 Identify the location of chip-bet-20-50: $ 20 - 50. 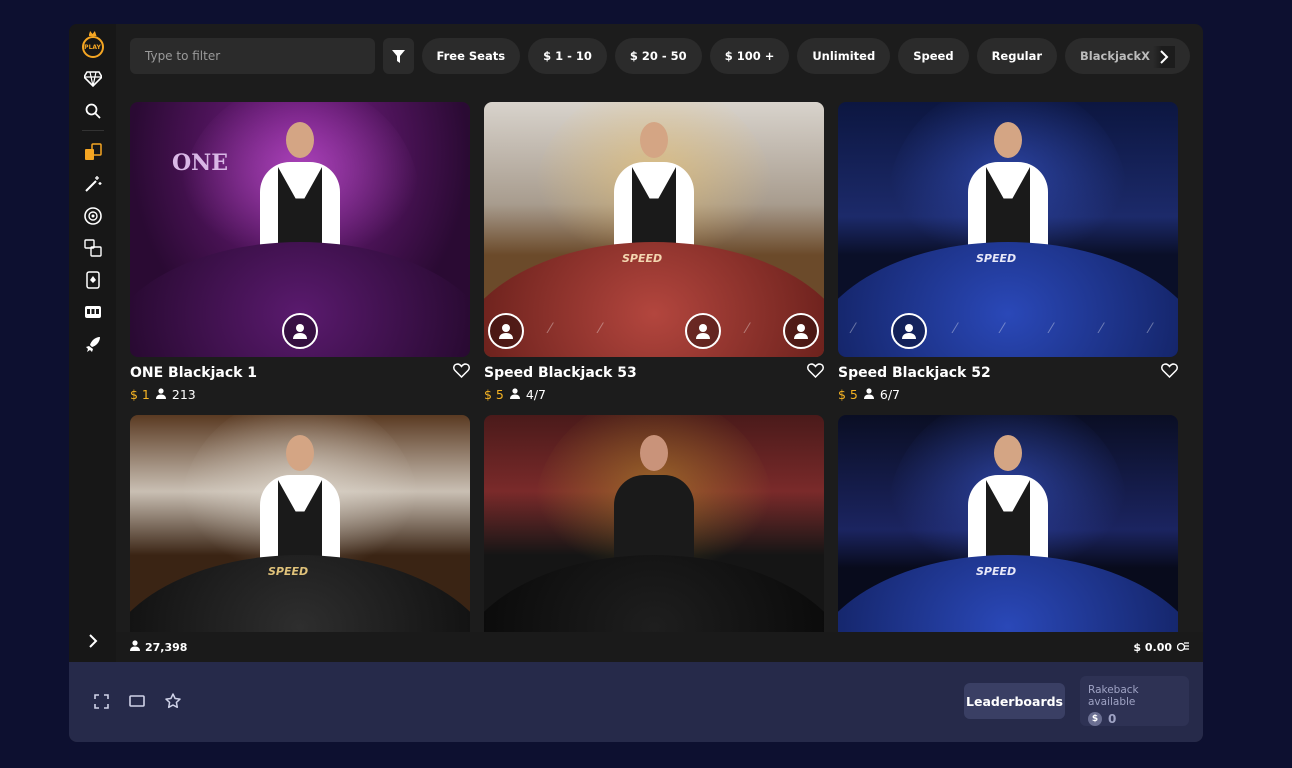
(658, 56).